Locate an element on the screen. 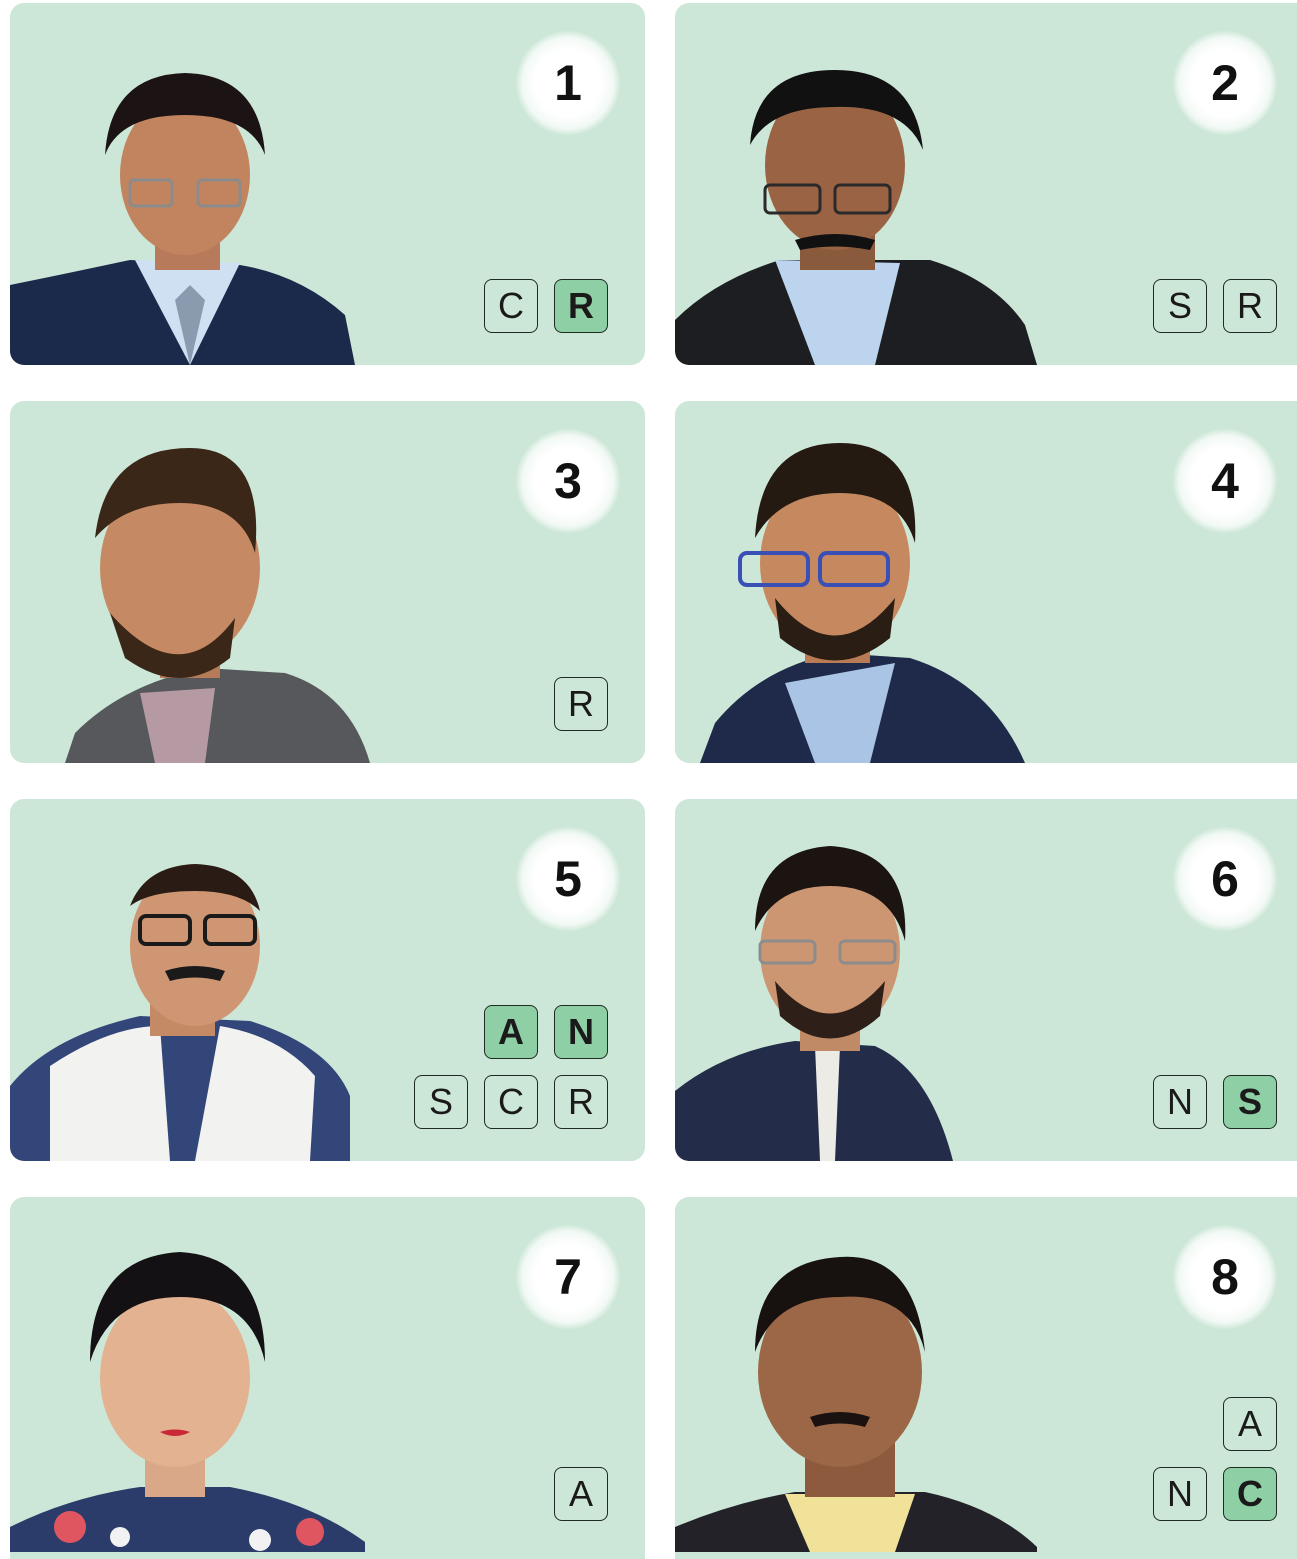 The width and height of the screenshot is (1297, 1559). badge-group-3: R is located at coordinates (581, 704).